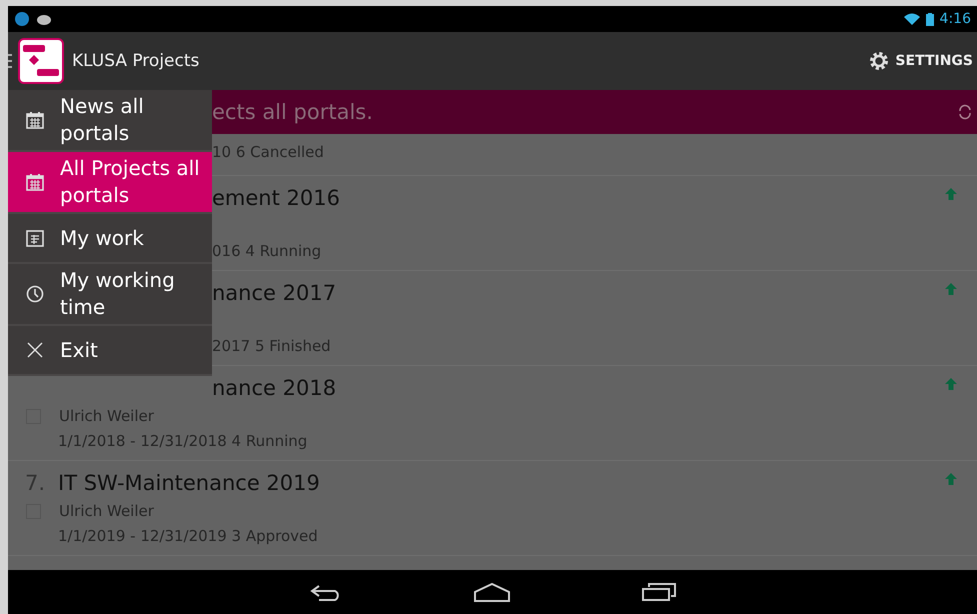 The height and width of the screenshot is (614, 977). I want to click on project-title: nance 2017, so click(274, 293).